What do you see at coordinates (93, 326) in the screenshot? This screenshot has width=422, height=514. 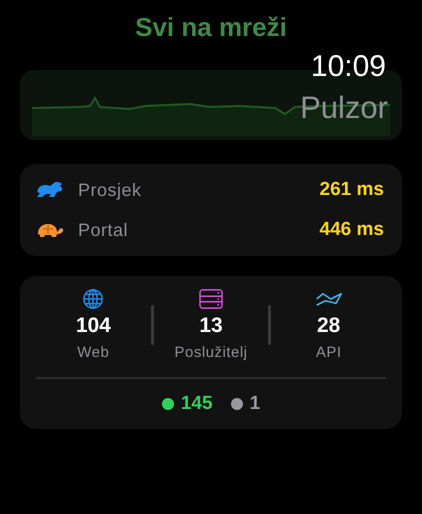 I see `count-value: 104` at bounding box center [93, 326].